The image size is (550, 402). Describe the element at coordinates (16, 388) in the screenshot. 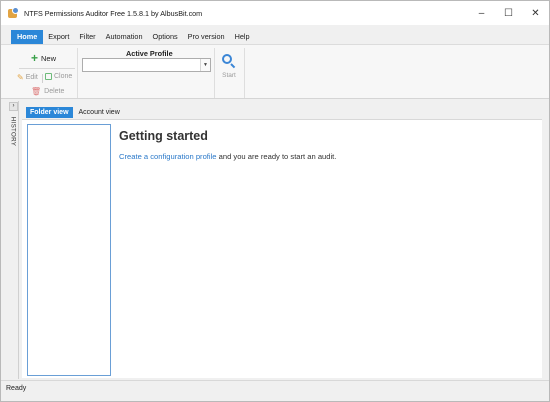

I see `status-text: Ready` at that location.